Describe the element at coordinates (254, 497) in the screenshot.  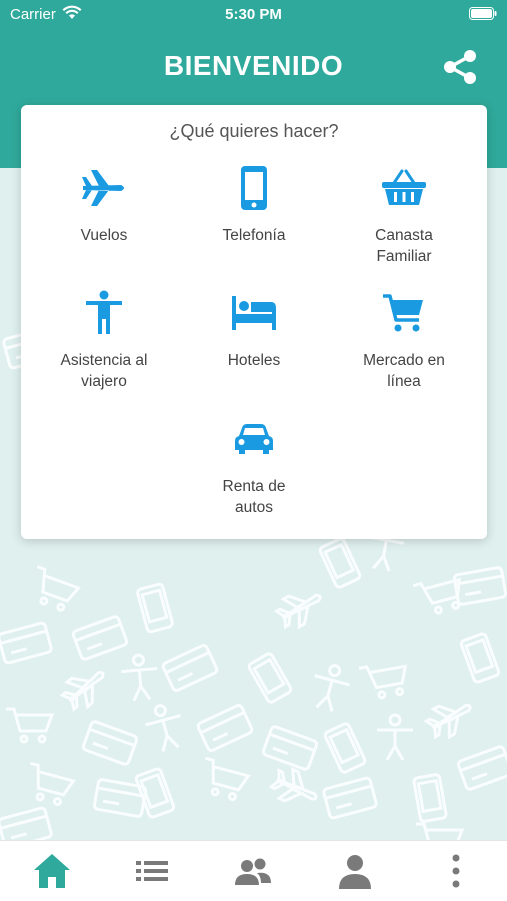
I see `menu-item-label: Renta de autos` at that location.